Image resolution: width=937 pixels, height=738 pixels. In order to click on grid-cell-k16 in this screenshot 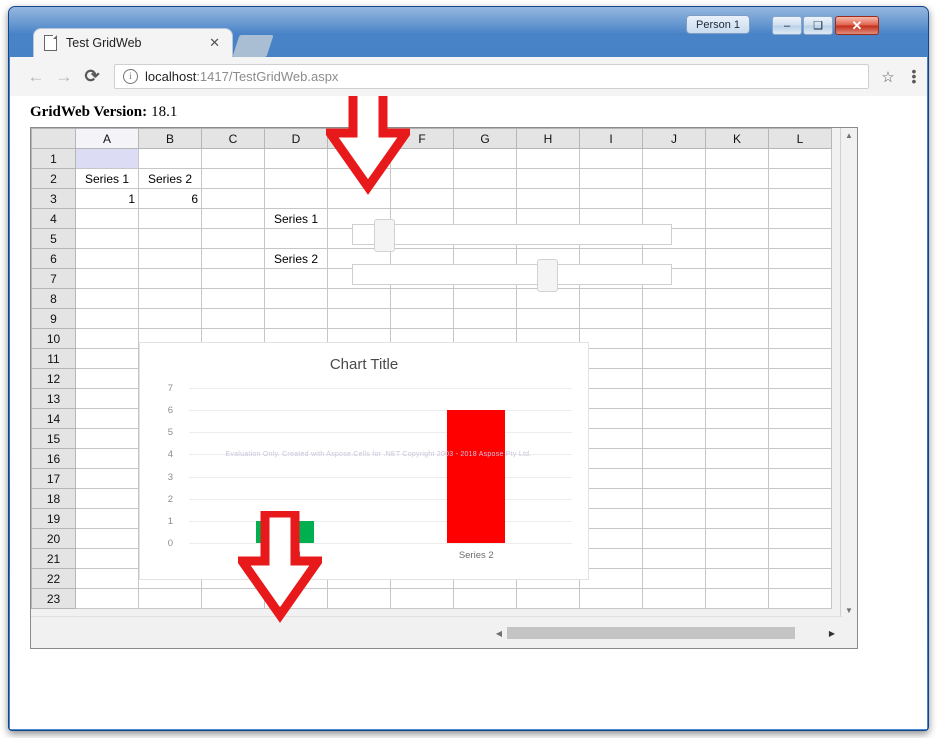, I will do `click(737, 458)`.